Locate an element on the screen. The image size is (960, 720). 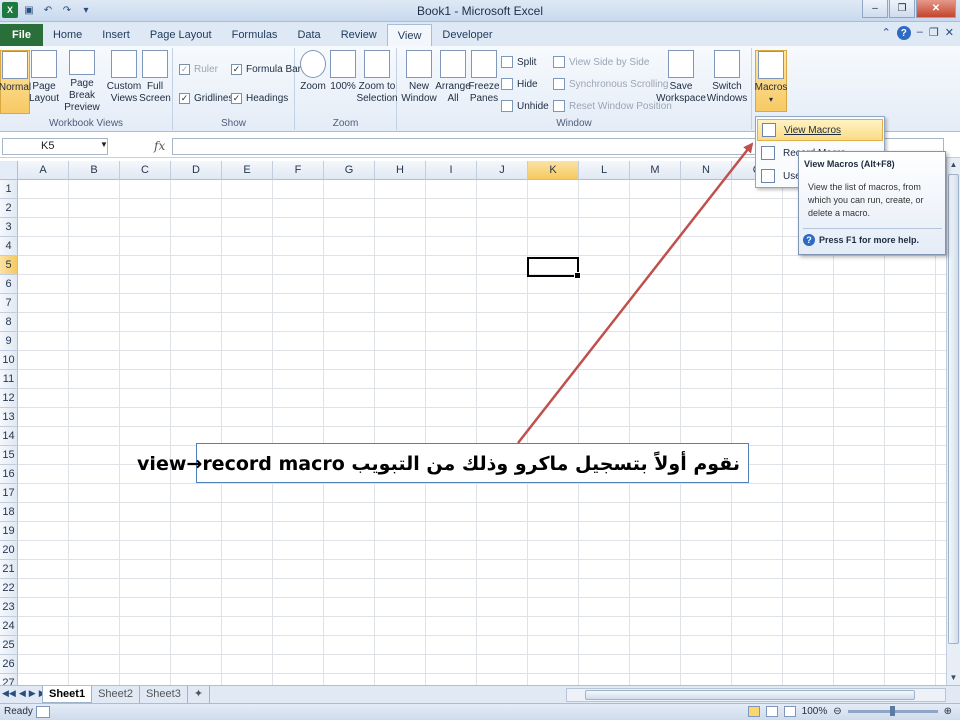
column-header-m: M is located at coordinates (655, 170).